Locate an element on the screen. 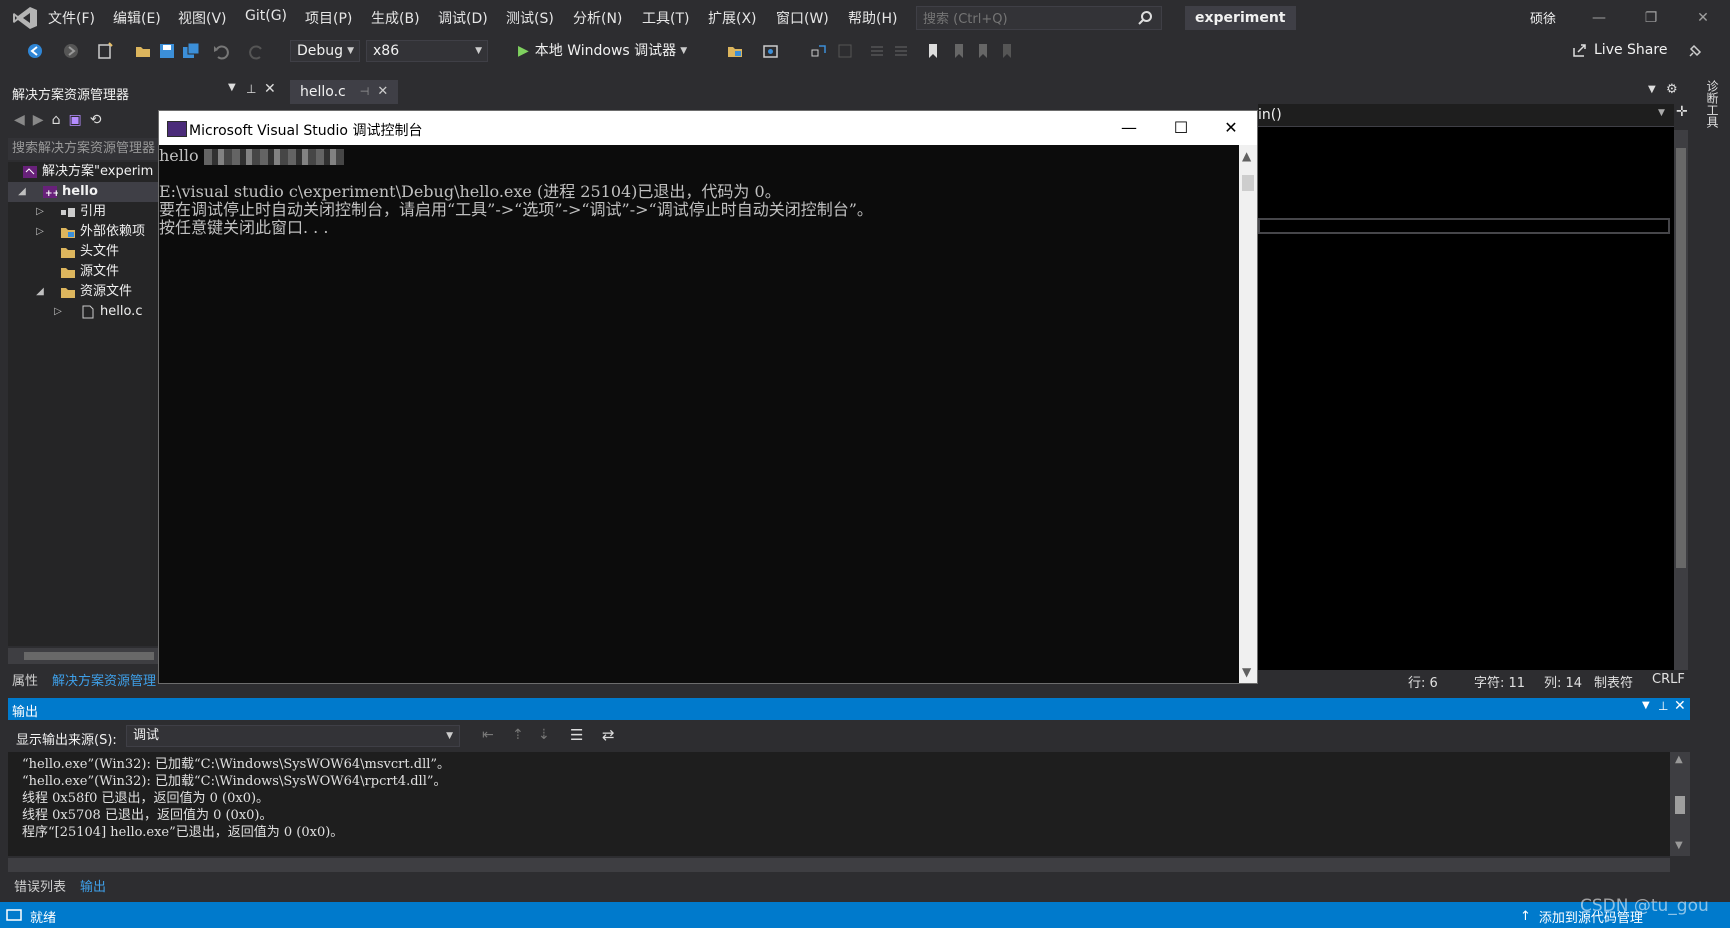  menu-extensions: 扩展(X) is located at coordinates (732, 18).